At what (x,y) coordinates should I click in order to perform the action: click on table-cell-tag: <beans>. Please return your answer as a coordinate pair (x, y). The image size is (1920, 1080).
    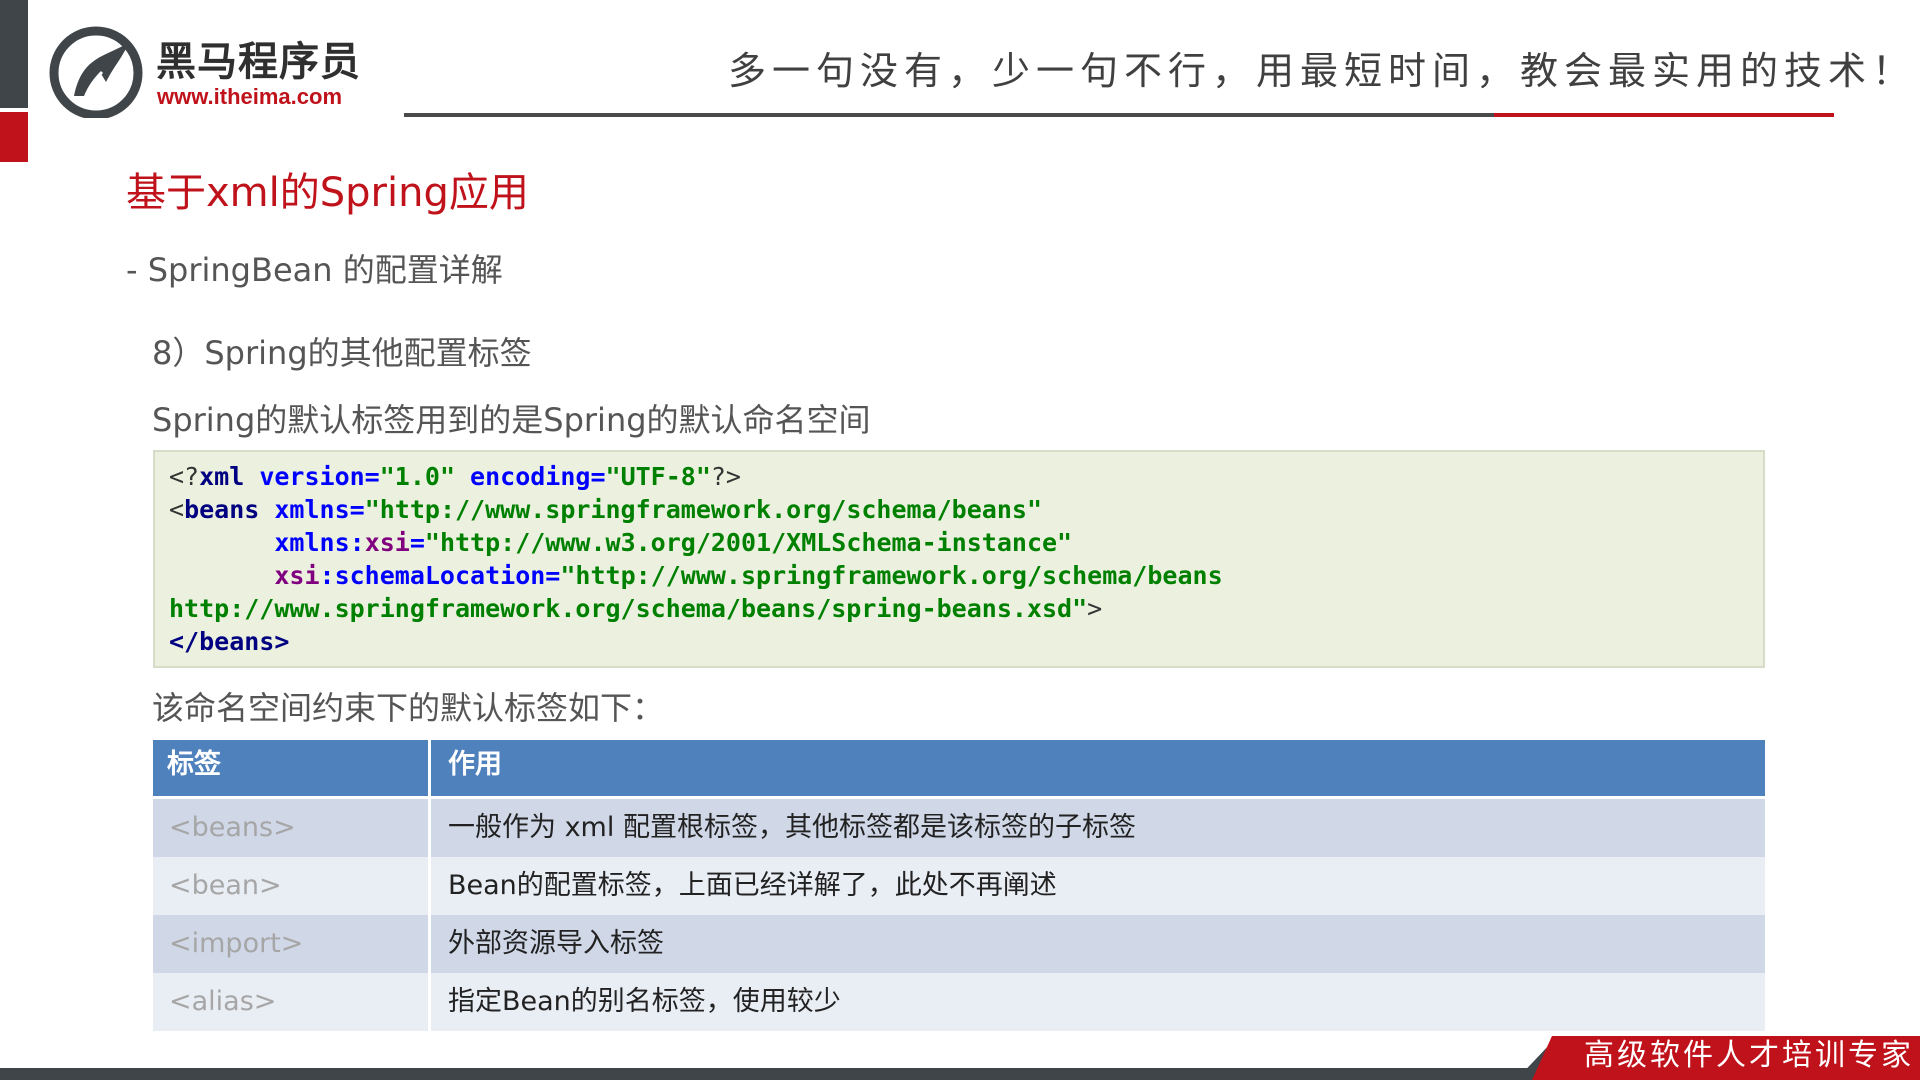
    Looking at the image, I should click on (292, 828).